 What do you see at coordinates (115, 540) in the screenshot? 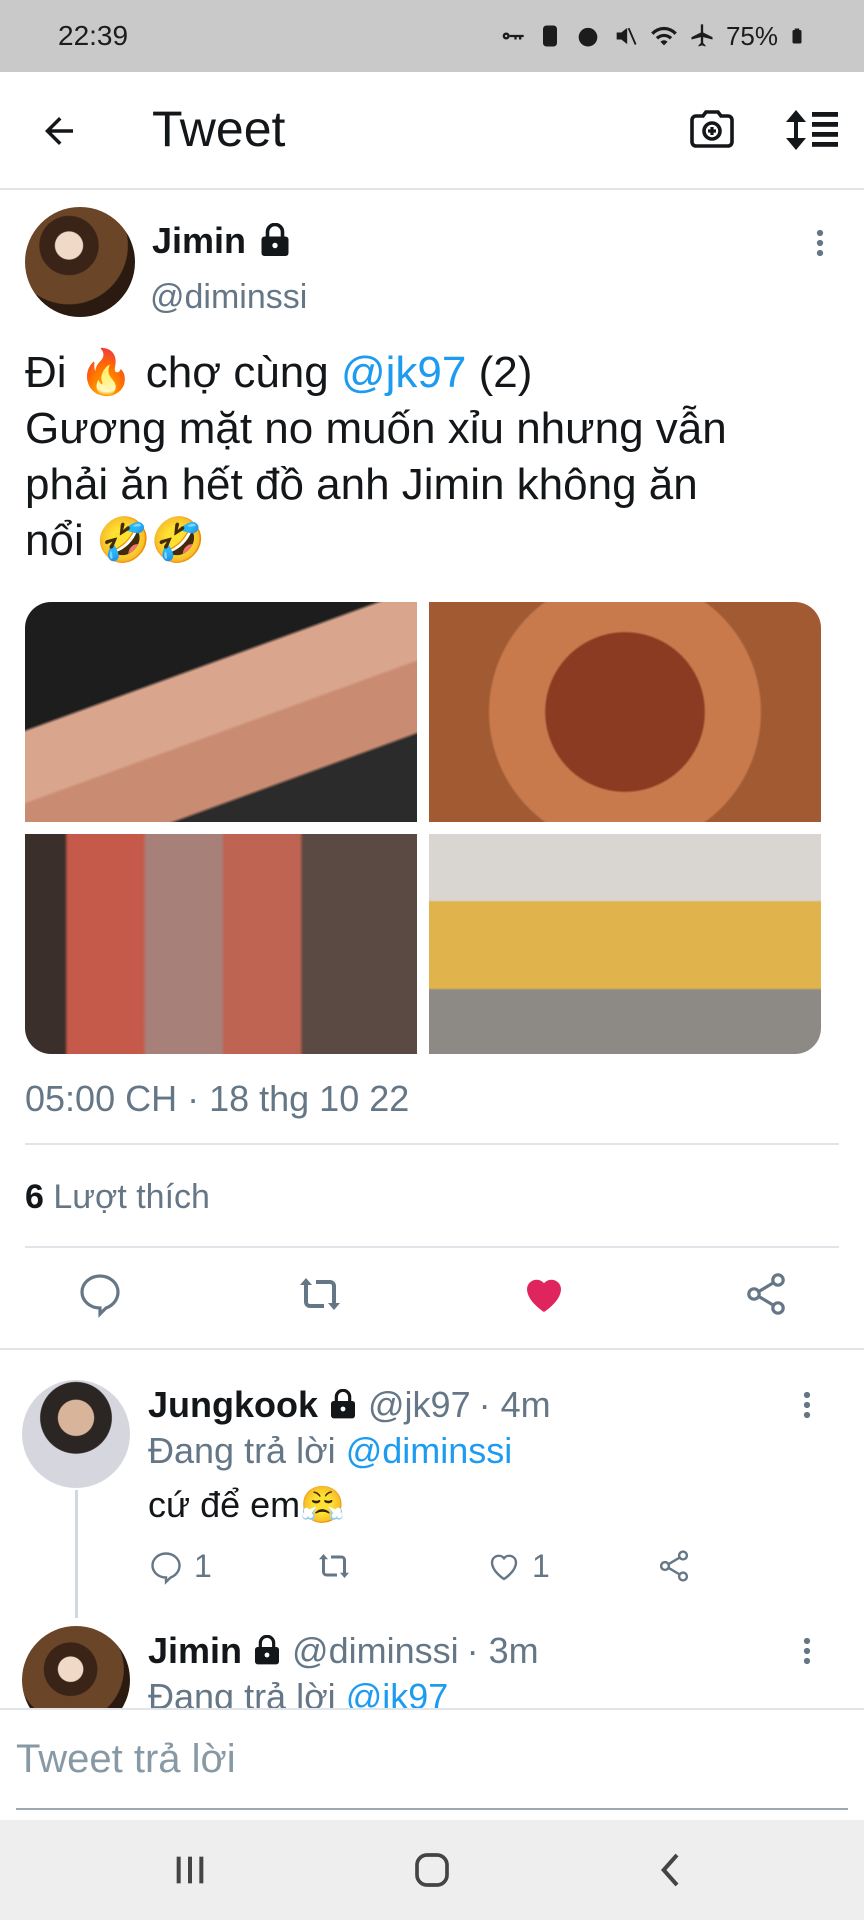
I see `tweet-line-4: nổi 🤣🤣` at bounding box center [115, 540].